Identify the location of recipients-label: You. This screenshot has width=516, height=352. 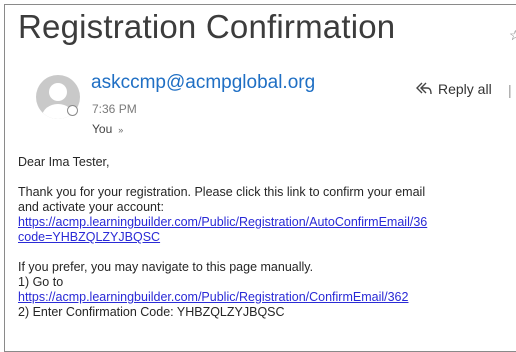
(102, 129).